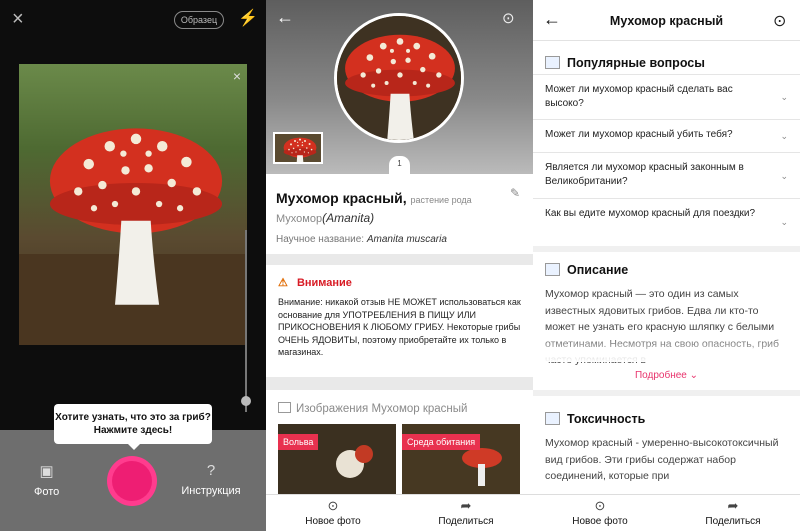  I want to click on sci-value: Amanita muscaria, so click(406, 239).